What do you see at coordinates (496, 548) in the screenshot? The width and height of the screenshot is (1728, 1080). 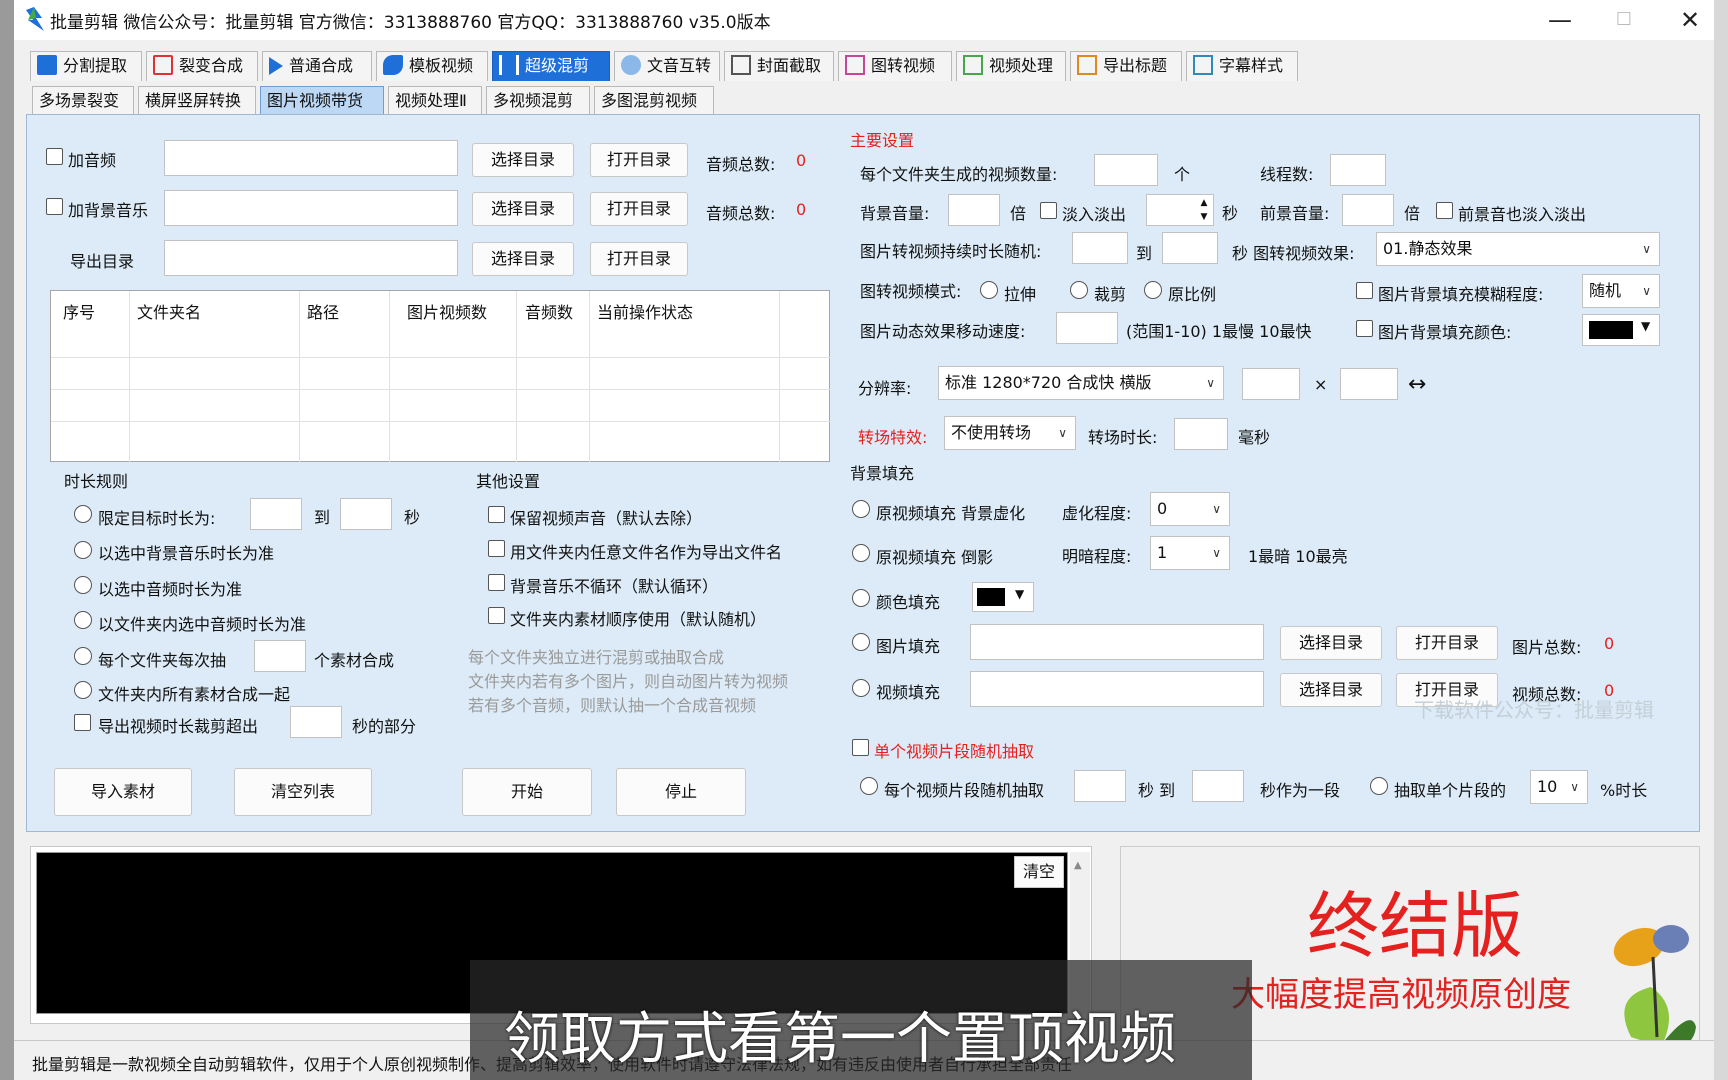 I see `use-filename-checkbox` at bounding box center [496, 548].